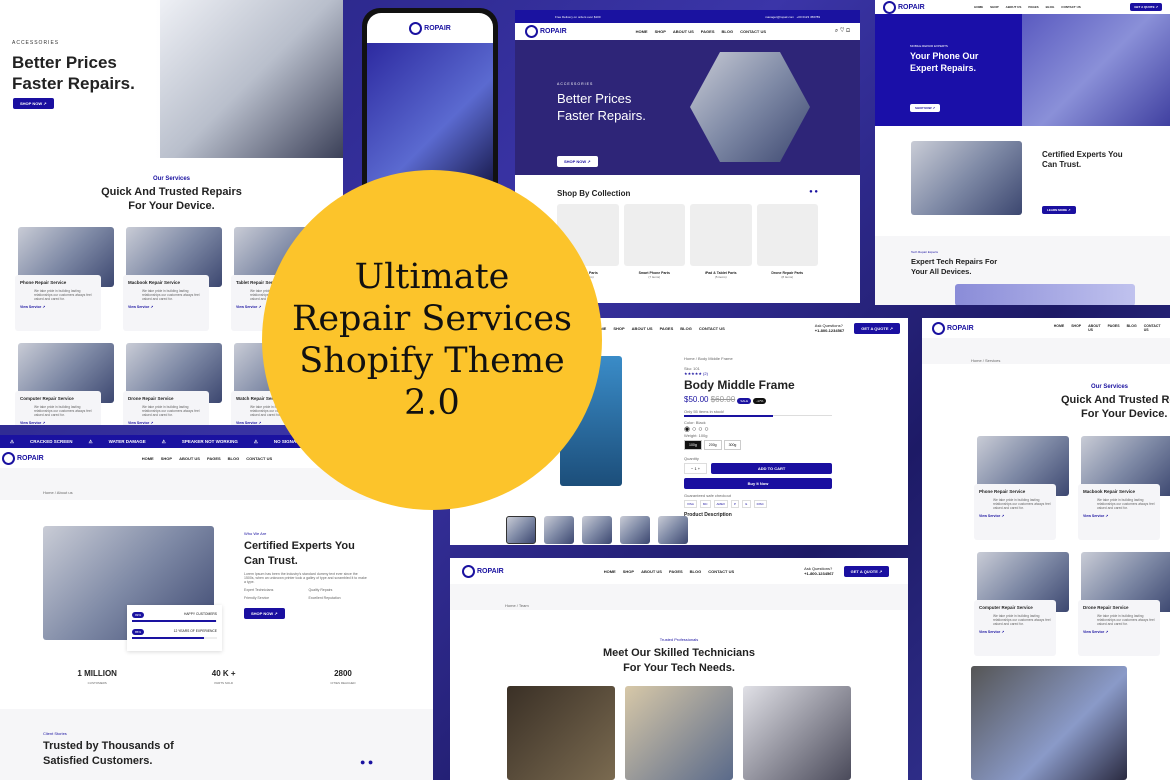  I want to click on collection-item: iPad & Tablet Parts (5 items), so click(721, 241).